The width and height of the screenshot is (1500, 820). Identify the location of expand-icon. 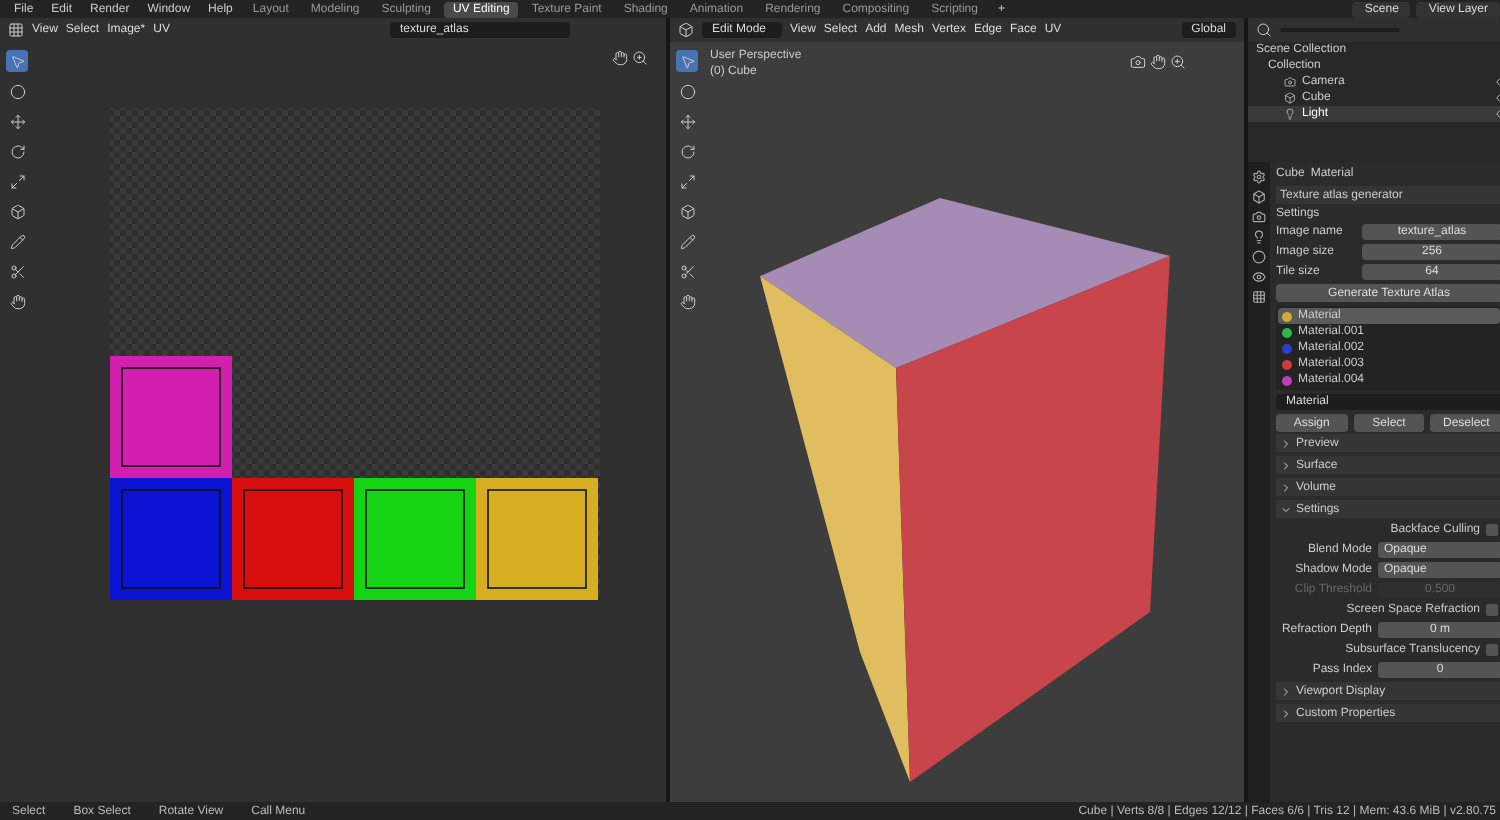
(1286, 509).